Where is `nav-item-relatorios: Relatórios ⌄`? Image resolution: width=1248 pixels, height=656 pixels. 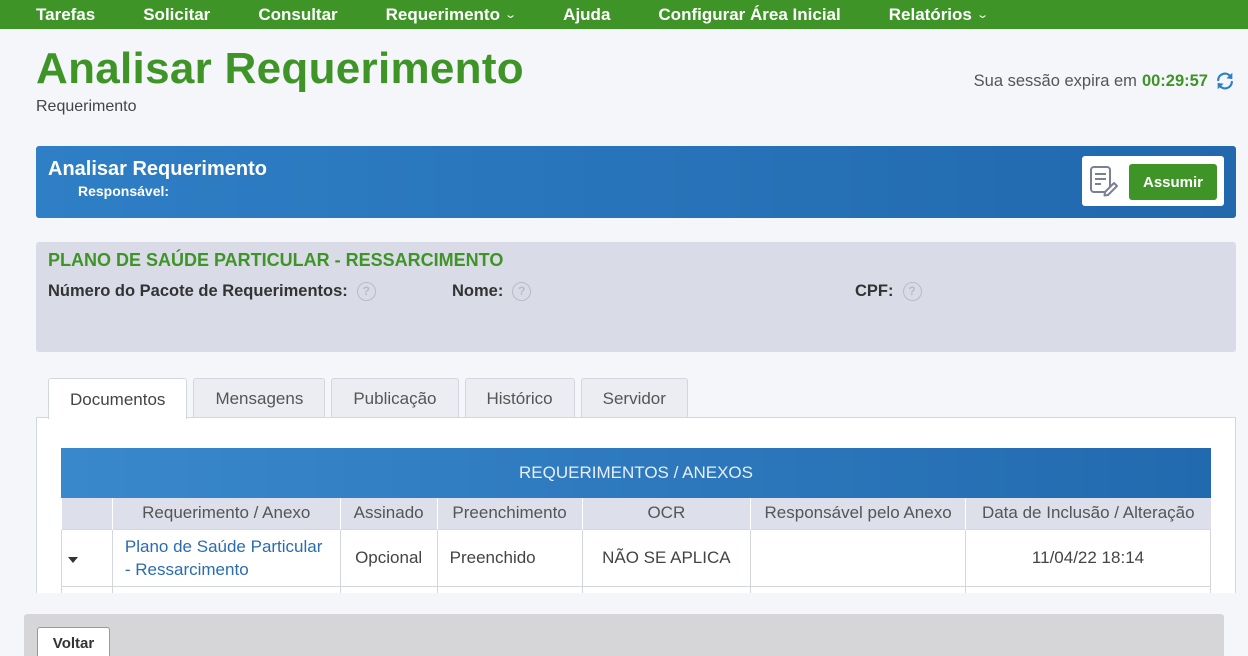
nav-item-relatorios: Relatórios ⌄ is located at coordinates (938, 14).